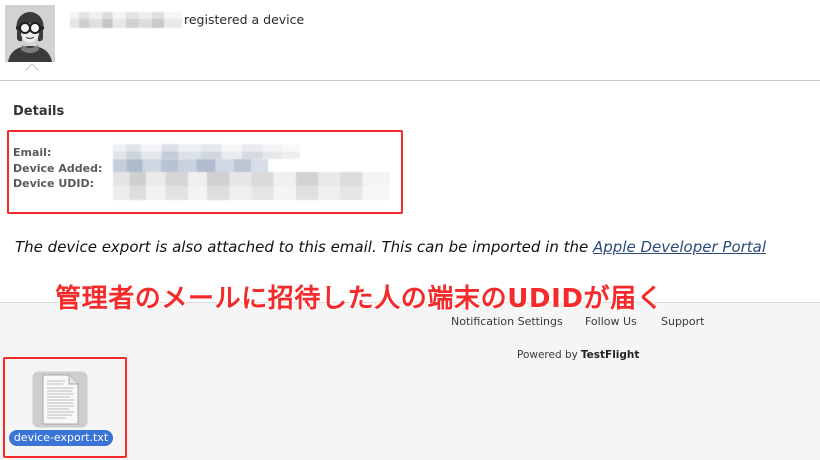  I want to click on powered-by-label: Powered by, so click(547, 355).